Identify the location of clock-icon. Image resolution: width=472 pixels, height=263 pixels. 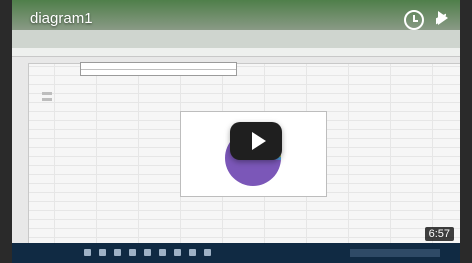
(414, 20).